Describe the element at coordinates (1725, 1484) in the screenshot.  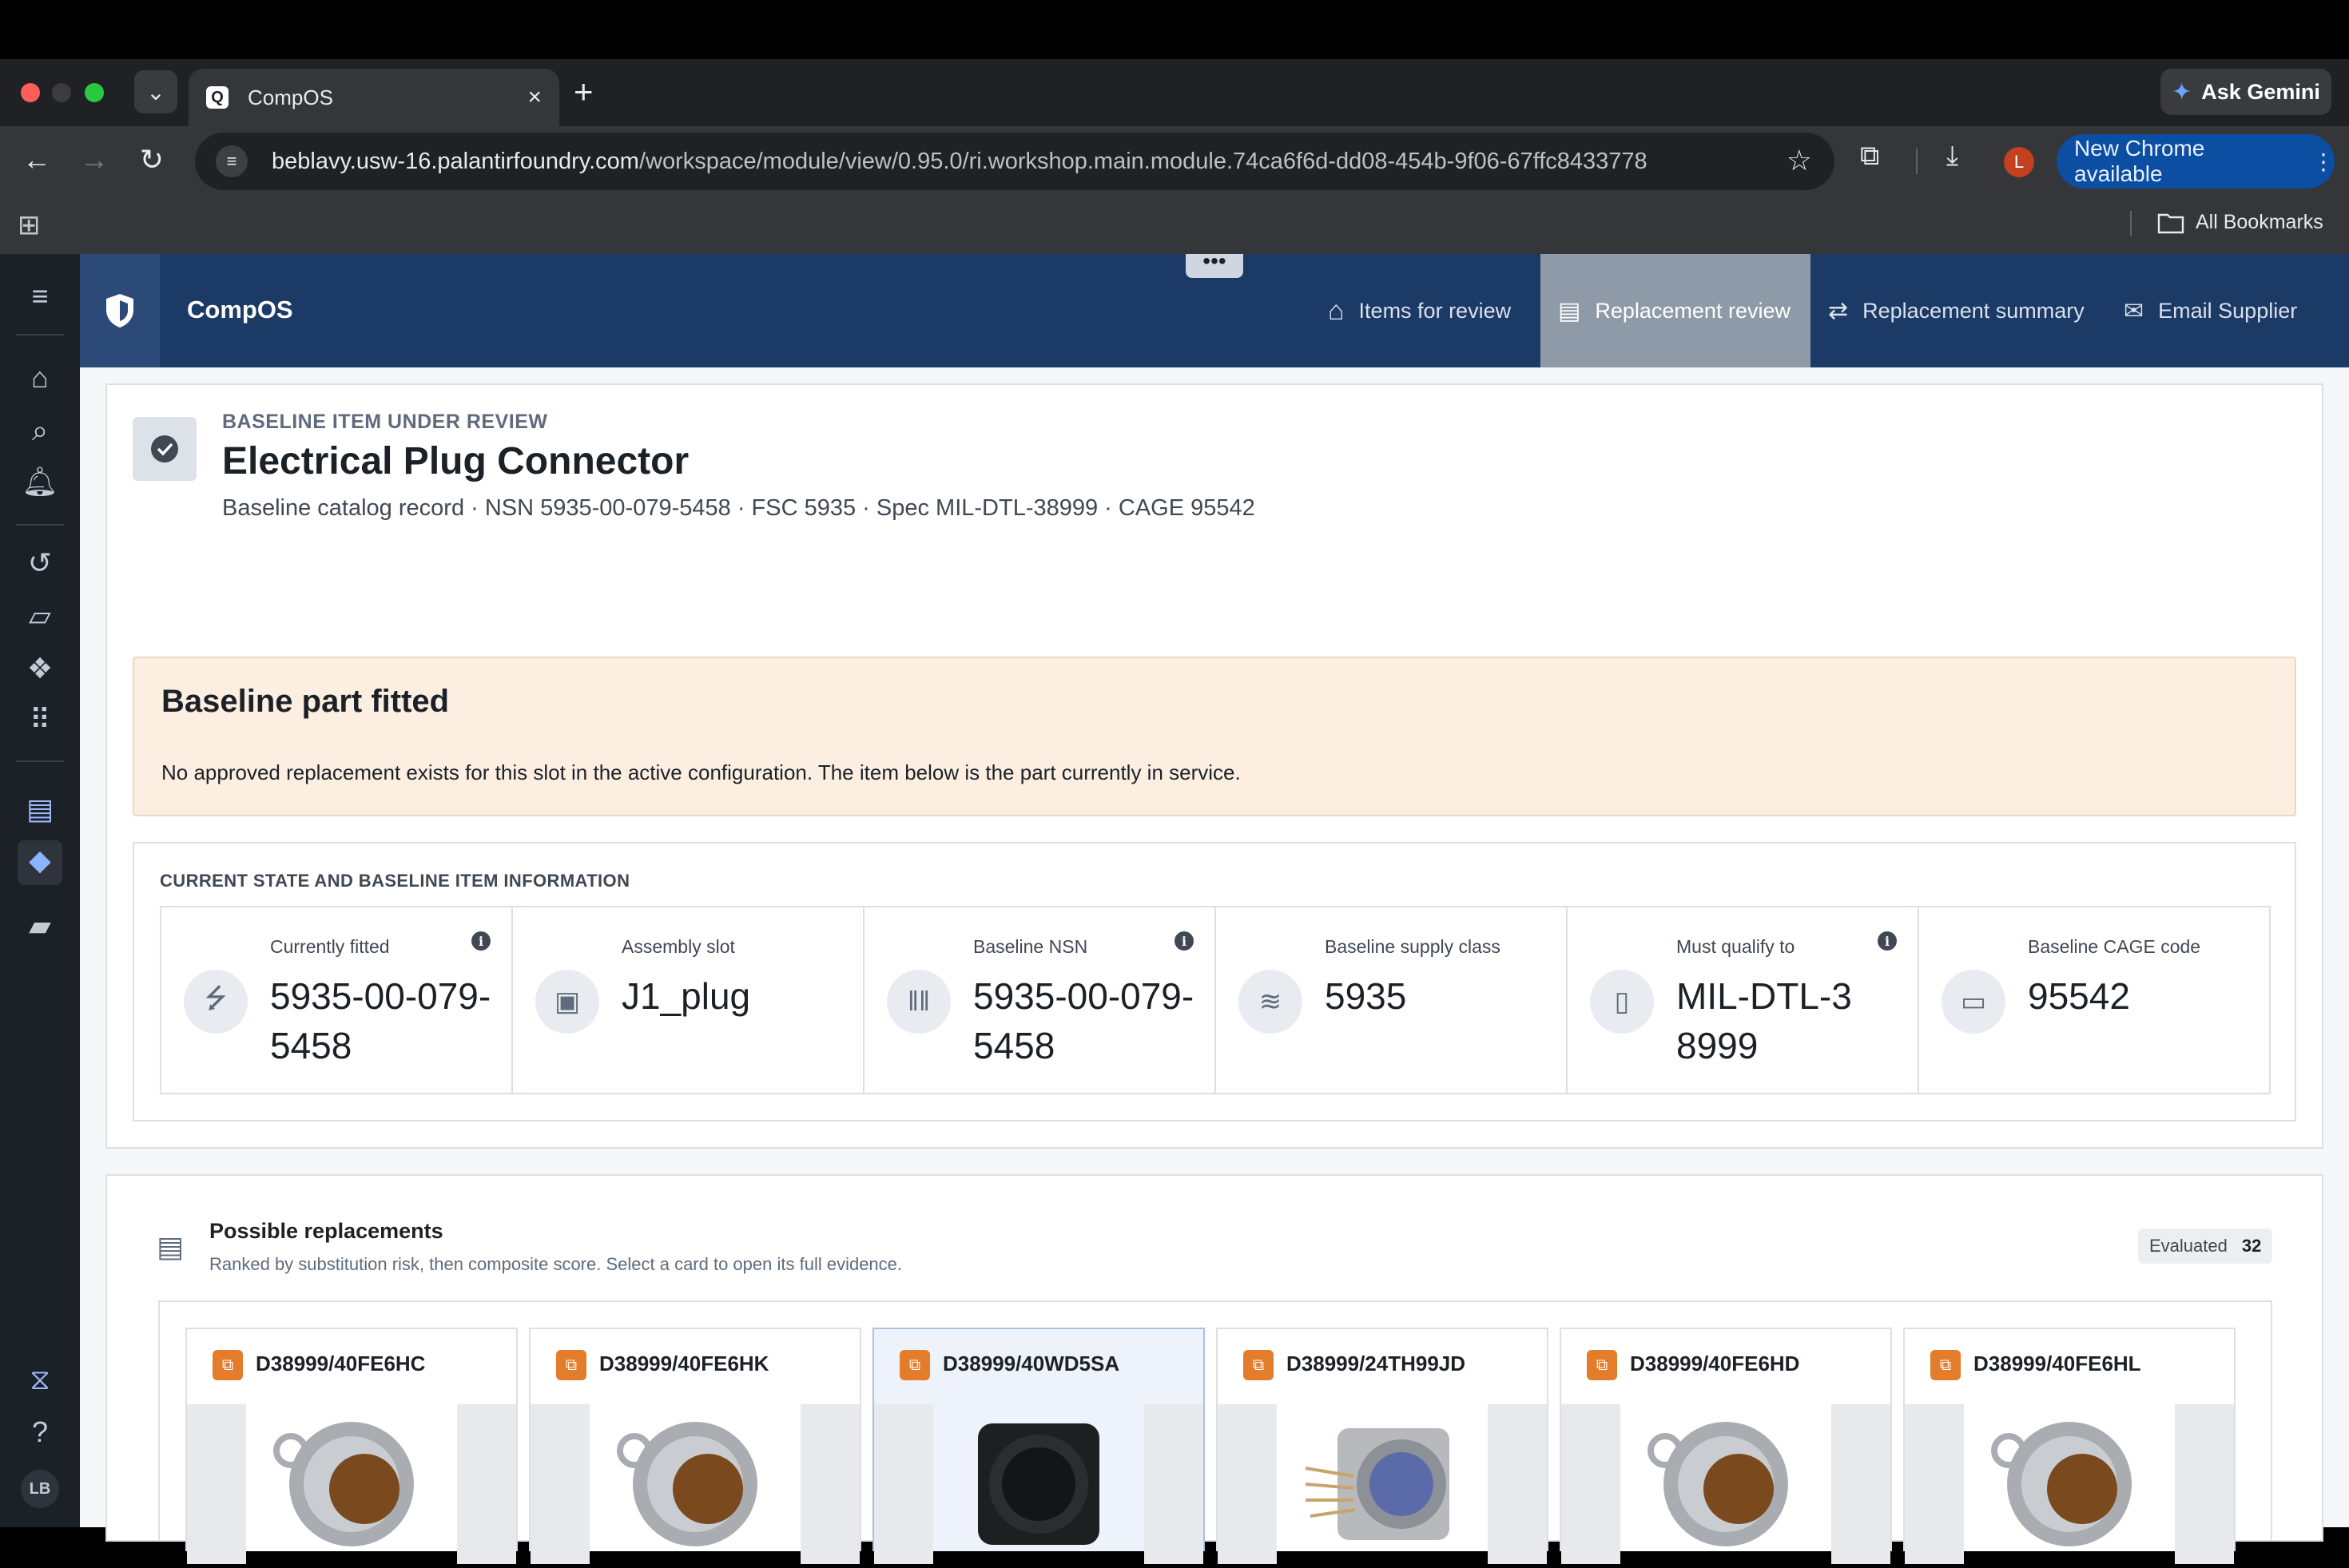
I see `connector-image` at that location.